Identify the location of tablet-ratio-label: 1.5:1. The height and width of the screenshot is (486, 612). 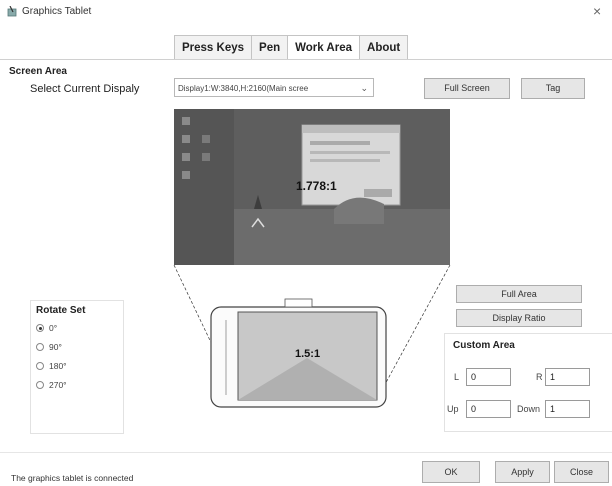
(308, 354).